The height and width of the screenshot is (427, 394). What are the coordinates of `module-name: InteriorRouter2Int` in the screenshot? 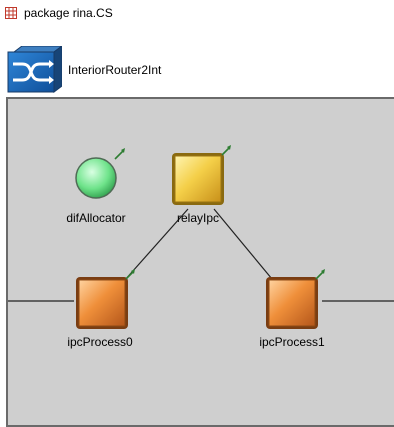 It's located at (115, 70).